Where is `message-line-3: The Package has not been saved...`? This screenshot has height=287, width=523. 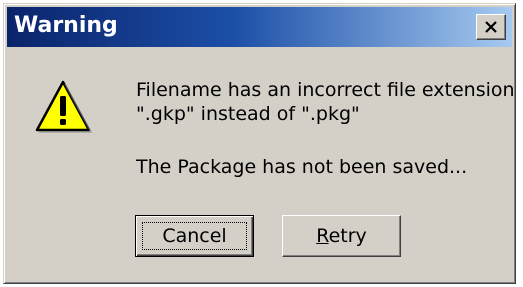
message-line-3: The Package has not been saved... is located at coordinates (302, 167).